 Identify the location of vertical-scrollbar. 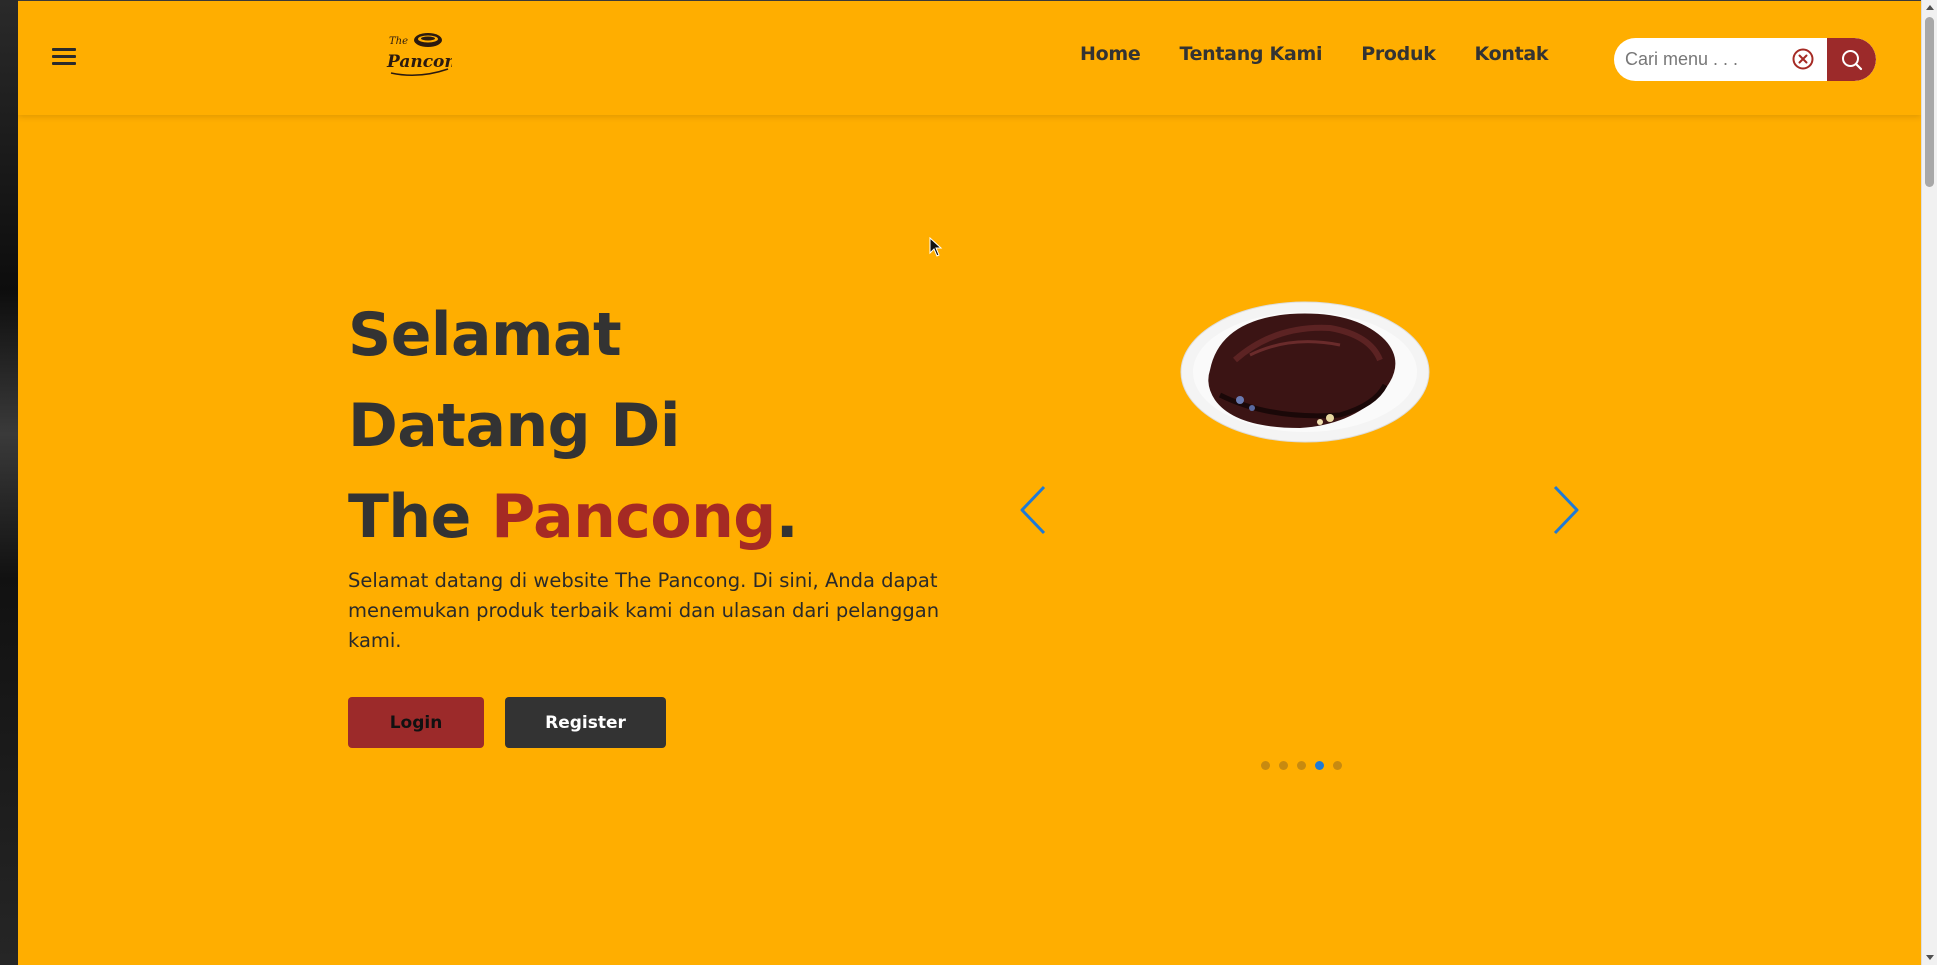
(1929, 482).